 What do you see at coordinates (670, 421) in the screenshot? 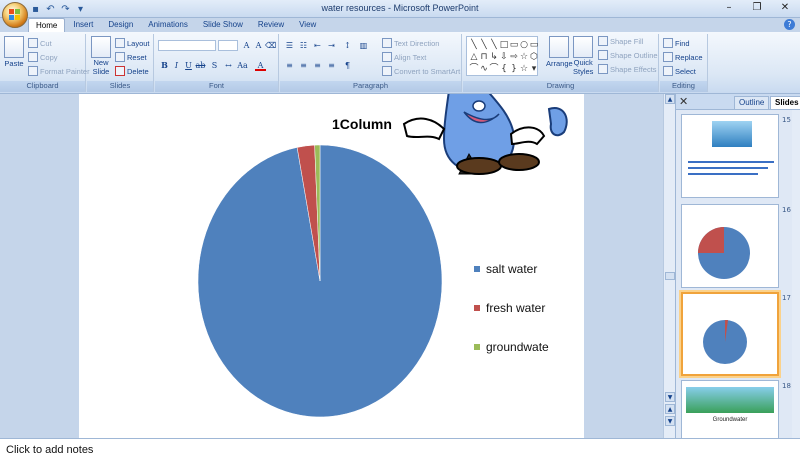
I see `next-slide-icon: ▼` at bounding box center [670, 421].